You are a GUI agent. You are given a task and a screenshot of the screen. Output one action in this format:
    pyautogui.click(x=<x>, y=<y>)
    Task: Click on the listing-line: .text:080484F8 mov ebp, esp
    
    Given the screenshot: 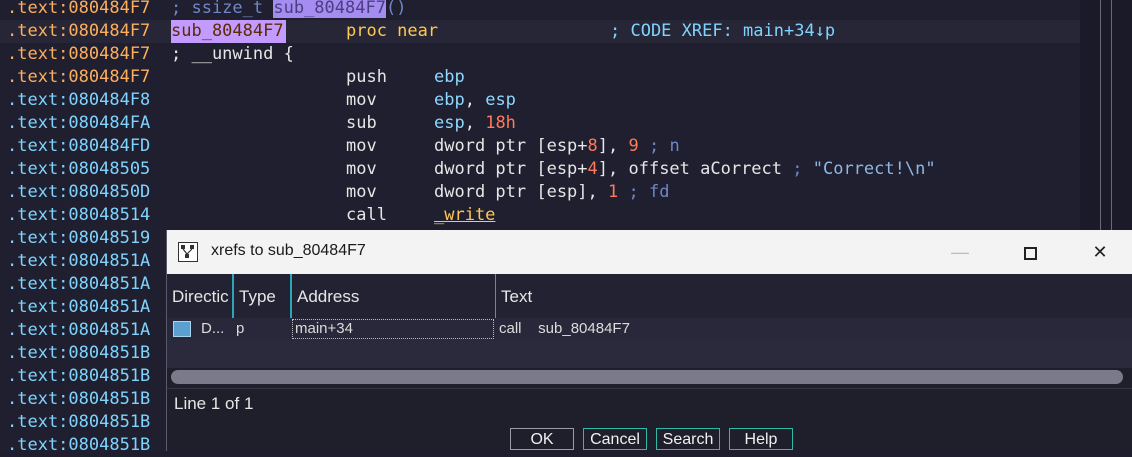 What is the action you would take?
    pyautogui.click(x=540, y=100)
    